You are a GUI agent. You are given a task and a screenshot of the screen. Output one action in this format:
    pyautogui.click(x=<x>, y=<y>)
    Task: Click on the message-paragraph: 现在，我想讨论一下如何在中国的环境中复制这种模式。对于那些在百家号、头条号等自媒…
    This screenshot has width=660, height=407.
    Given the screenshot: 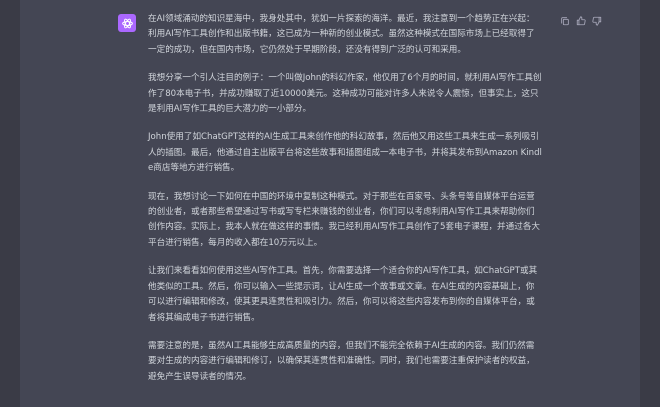 What is the action you would take?
    pyautogui.click(x=344, y=219)
    